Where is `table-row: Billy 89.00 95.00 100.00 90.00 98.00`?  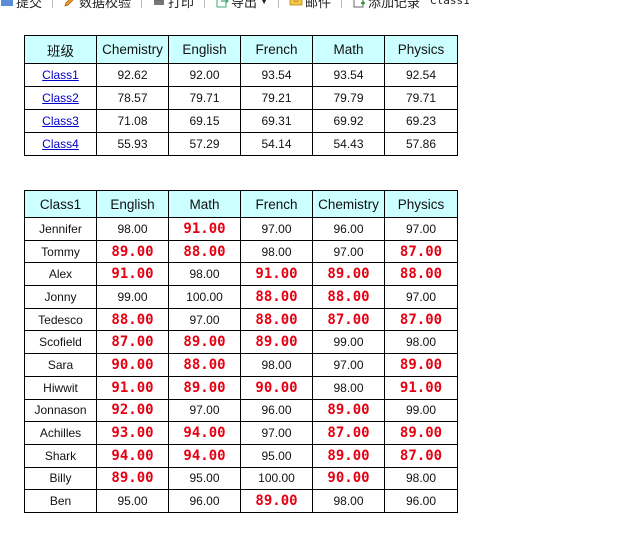
table-row: Billy 89.00 95.00 100.00 90.00 98.00 is located at coordinates (241, 478).